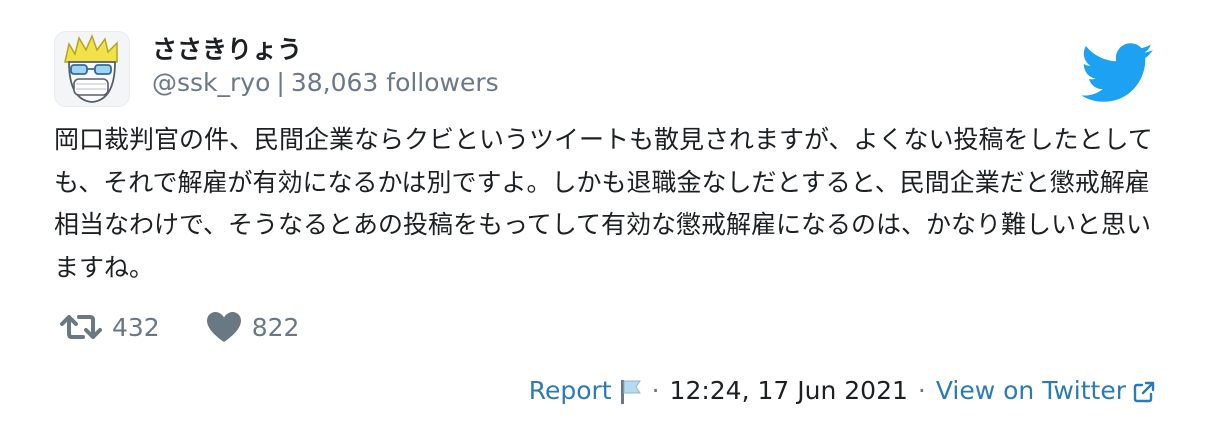  What do you see at coordinates (1030, 390) in the screenshot?
I see `view-on-twitter-label: View on Twitter` at bounding box center [1030, 390].